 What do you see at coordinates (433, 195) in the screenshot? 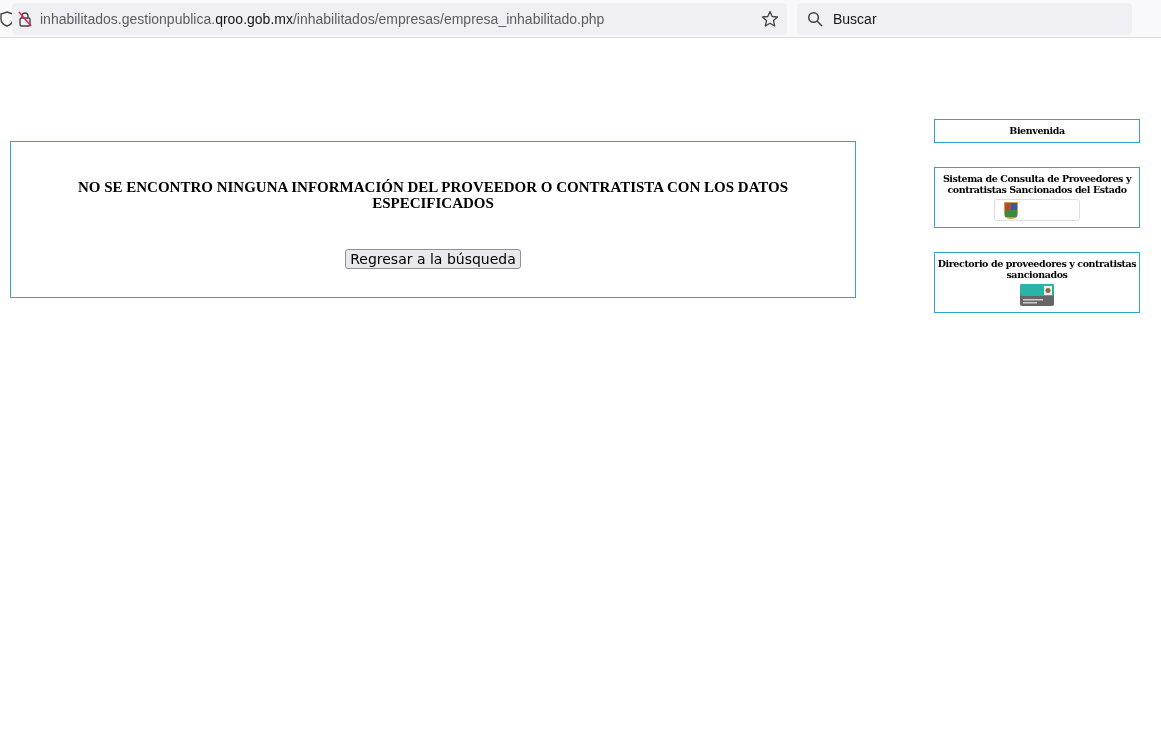
I see `no-results-message: NO SE ENCONTRO NINGUNA INFORMACIÓN DEL PROVEEDOR O CONTRATISTA CON LOS DATOS ESPECIFICADOS` at bounding box center [433, 195].